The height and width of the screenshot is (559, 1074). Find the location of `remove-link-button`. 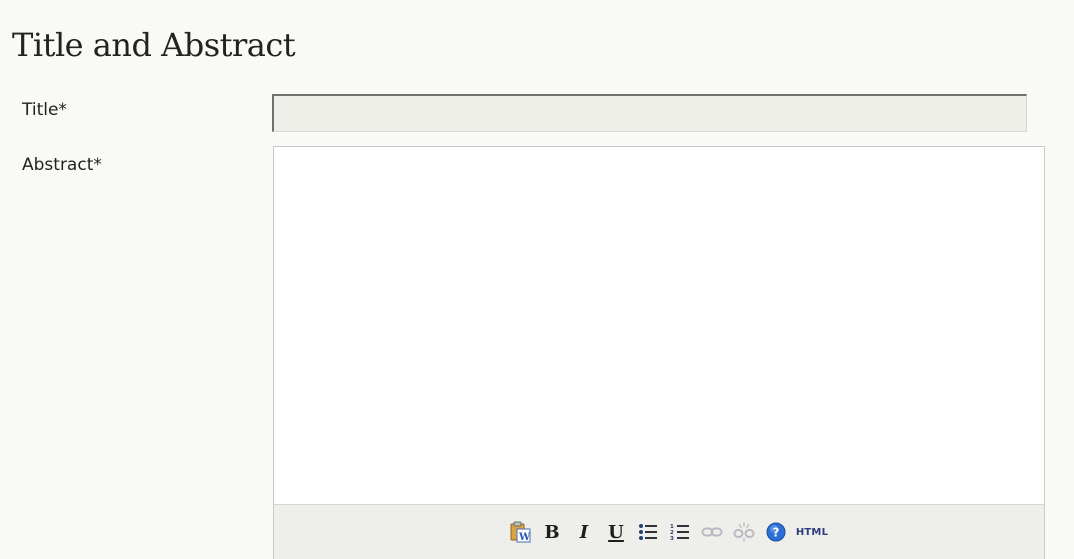

remove-link-button is located at coordinates (744, 532).